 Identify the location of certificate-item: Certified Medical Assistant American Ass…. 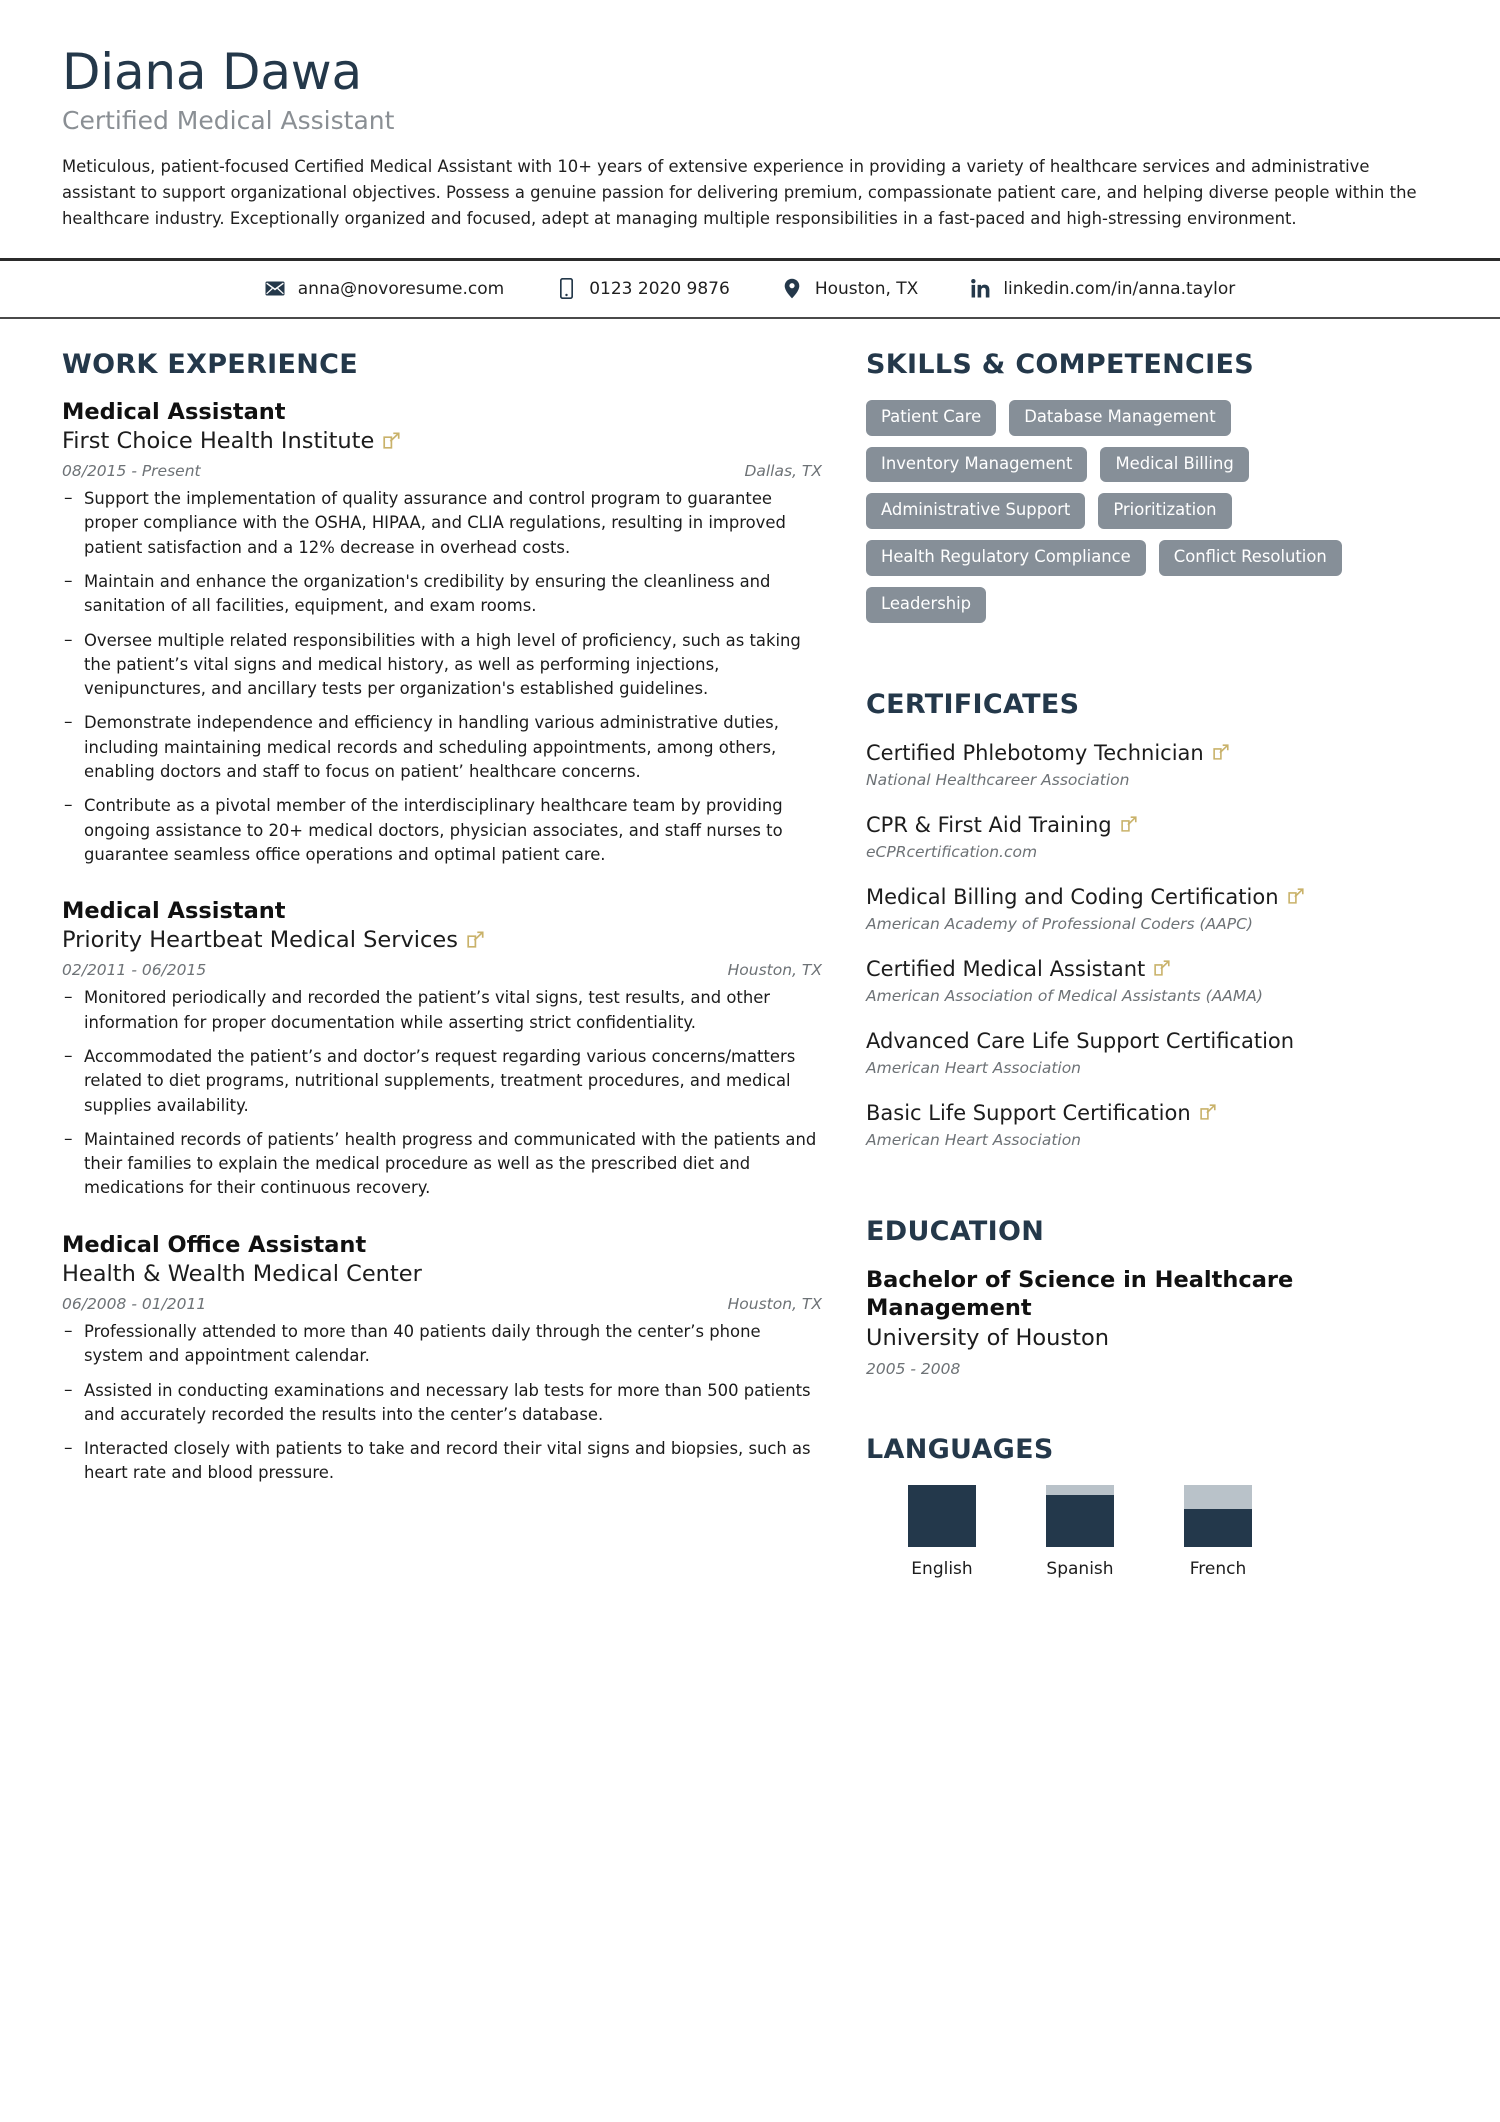
(1154, 981).